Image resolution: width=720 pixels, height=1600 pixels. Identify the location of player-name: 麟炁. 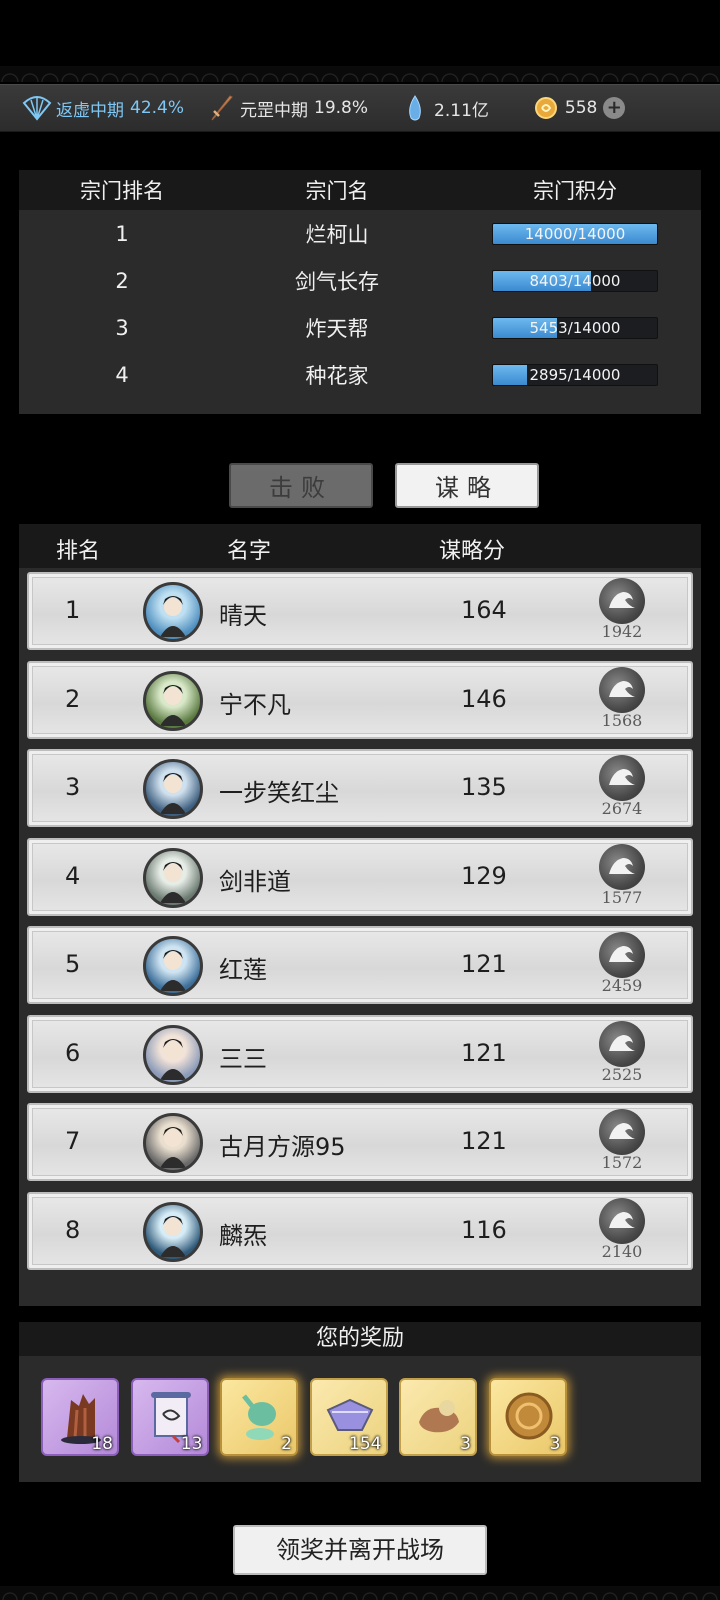
(243, 1235).